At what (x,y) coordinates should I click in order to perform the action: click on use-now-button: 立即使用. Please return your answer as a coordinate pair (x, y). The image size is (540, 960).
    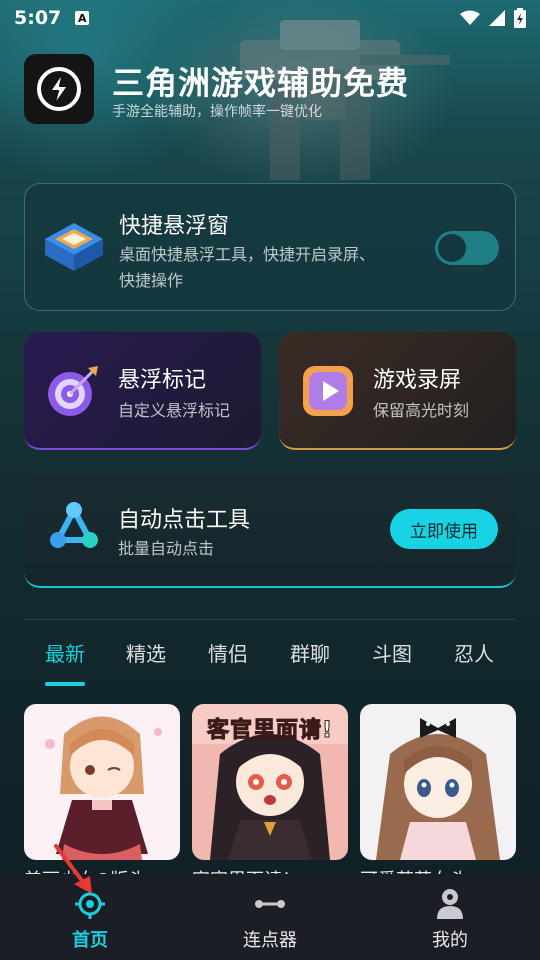
    Looking at the image, I should click on (444, 529).